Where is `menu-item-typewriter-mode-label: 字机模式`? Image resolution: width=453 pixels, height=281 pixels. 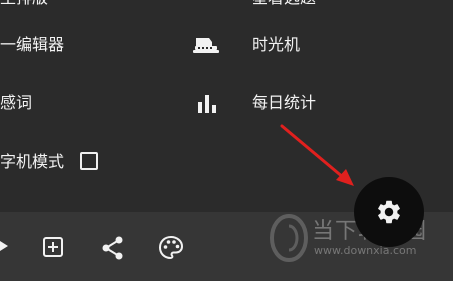
menu-item-typewriter-mode-label: 字机模式 is located at coordinates (32, 162).